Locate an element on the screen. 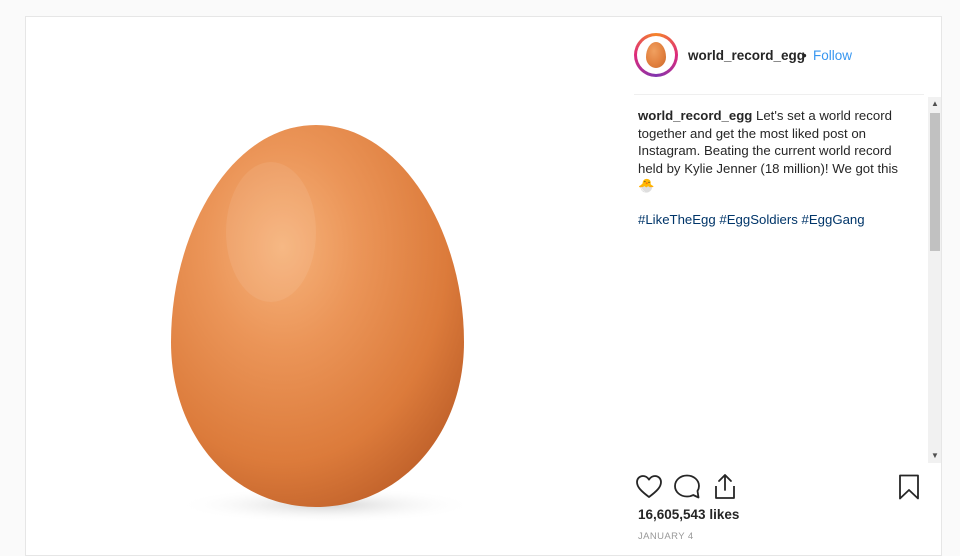 The width and height of the screenshot is (960, 556). caption-username: world_record_egg is located at coordinates (695, 115).